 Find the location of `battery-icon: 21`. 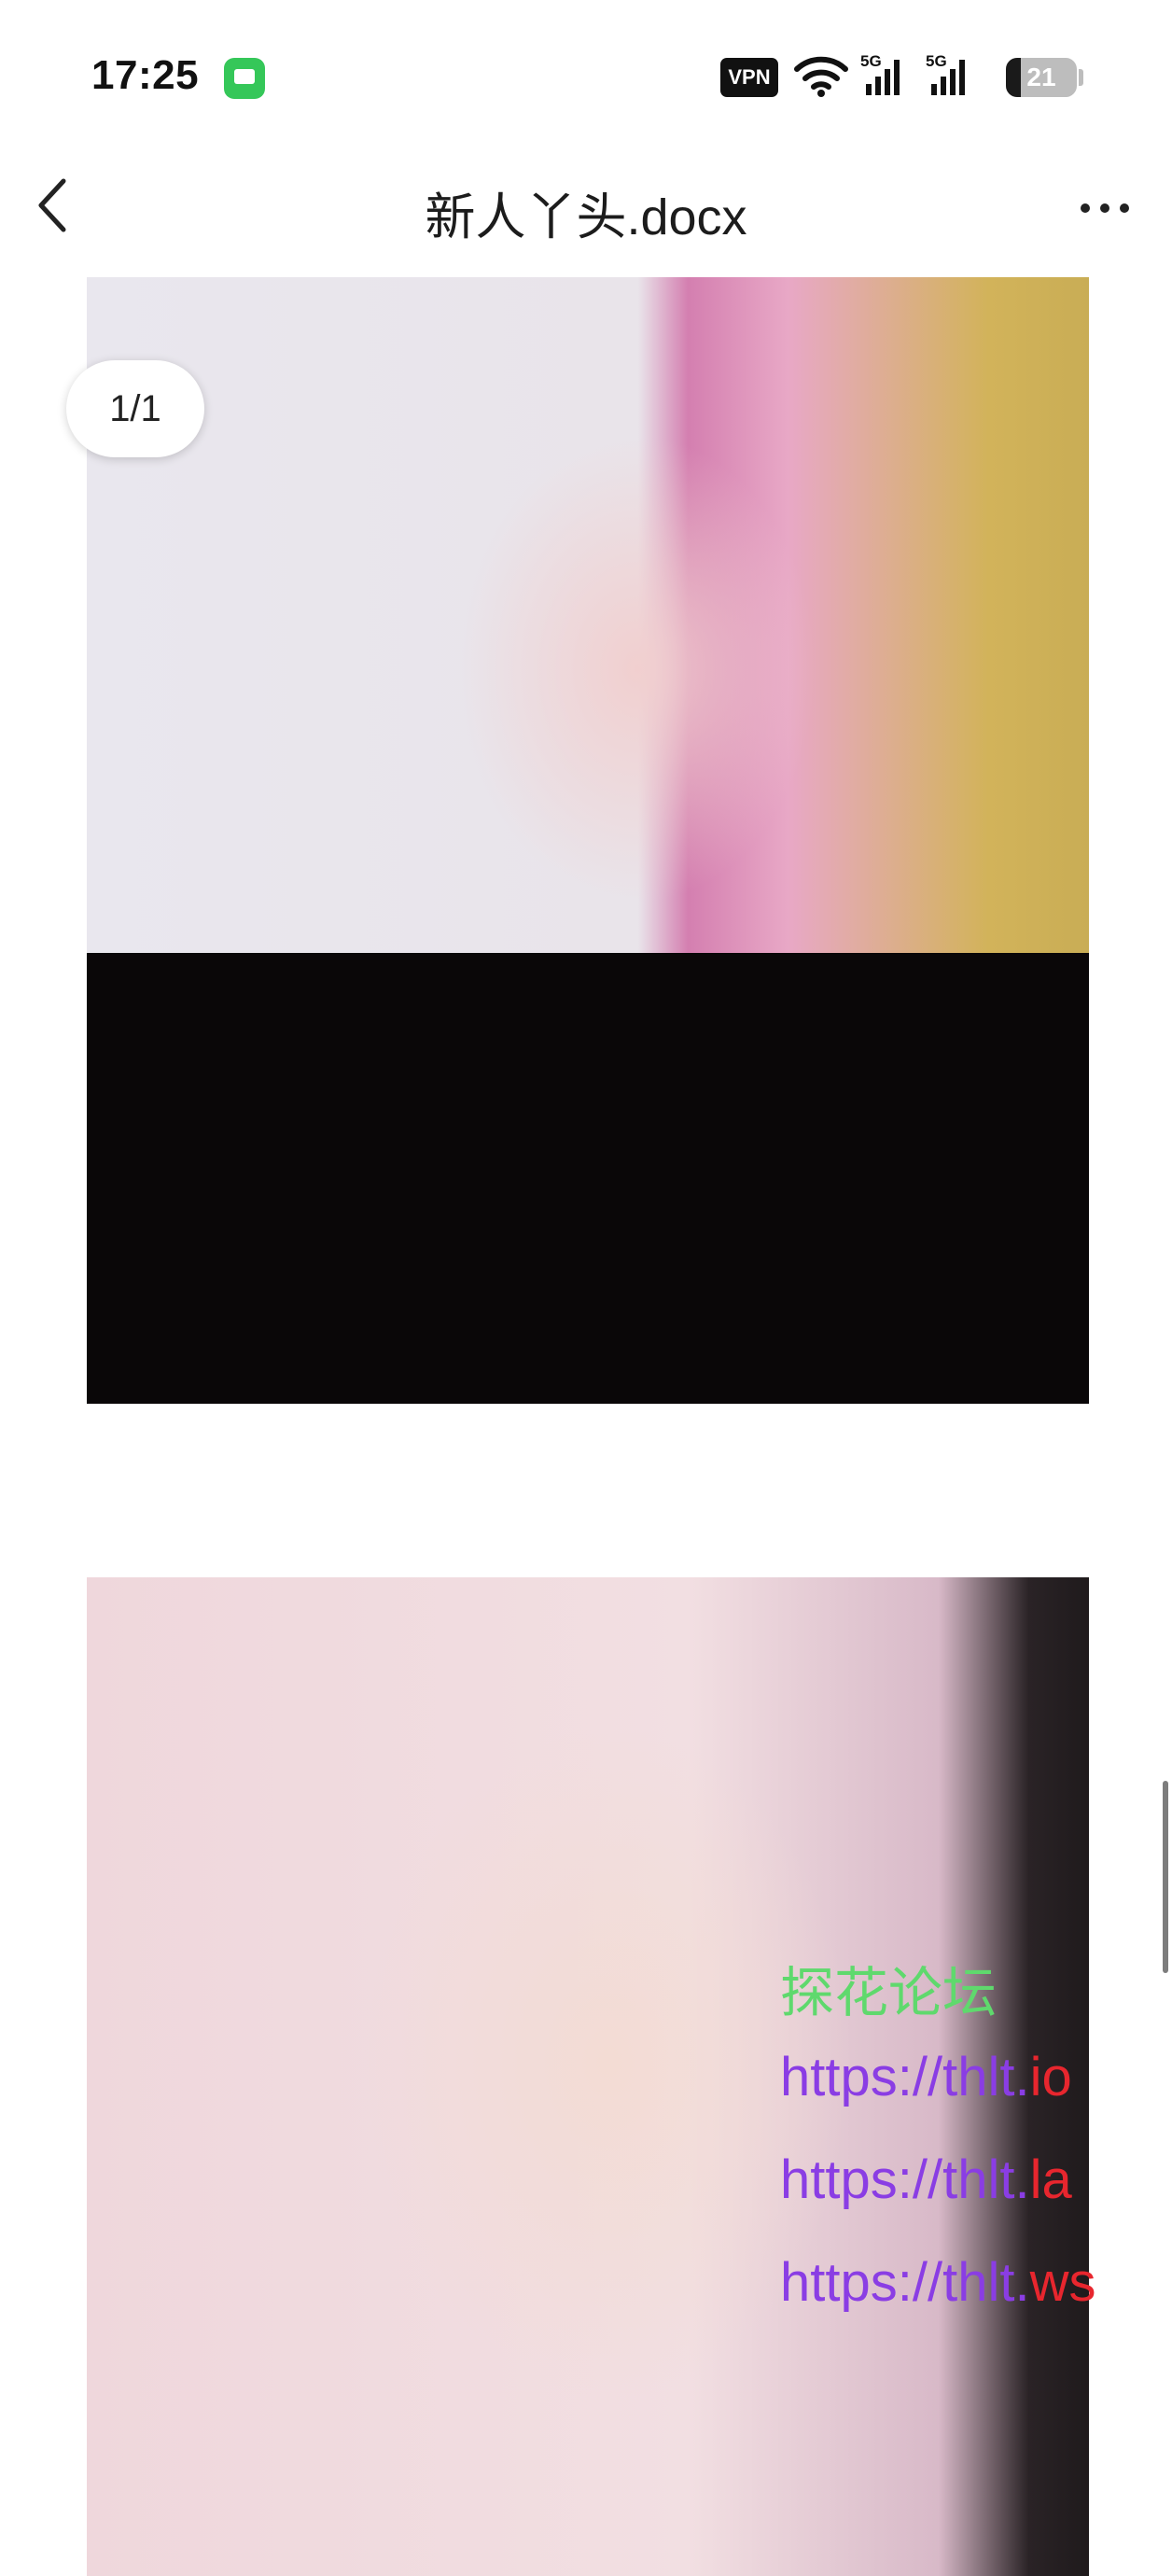

battery-icon: 21 is located at coordinates (1041, 77).